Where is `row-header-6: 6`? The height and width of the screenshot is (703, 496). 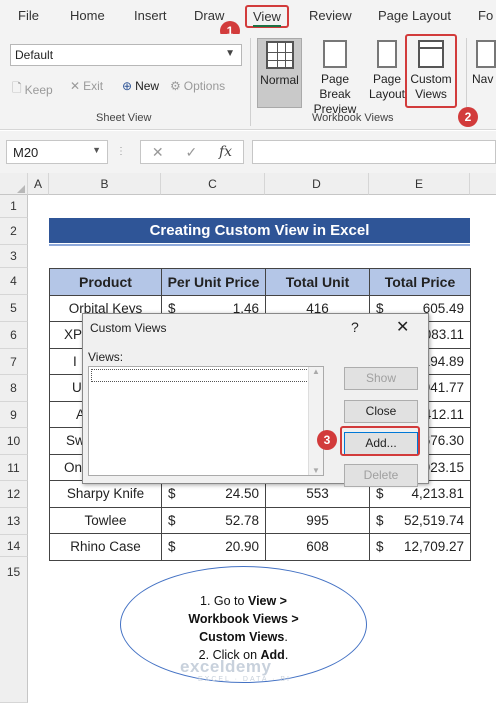 row-header-6: 6 is located at coordinates (14, 335).